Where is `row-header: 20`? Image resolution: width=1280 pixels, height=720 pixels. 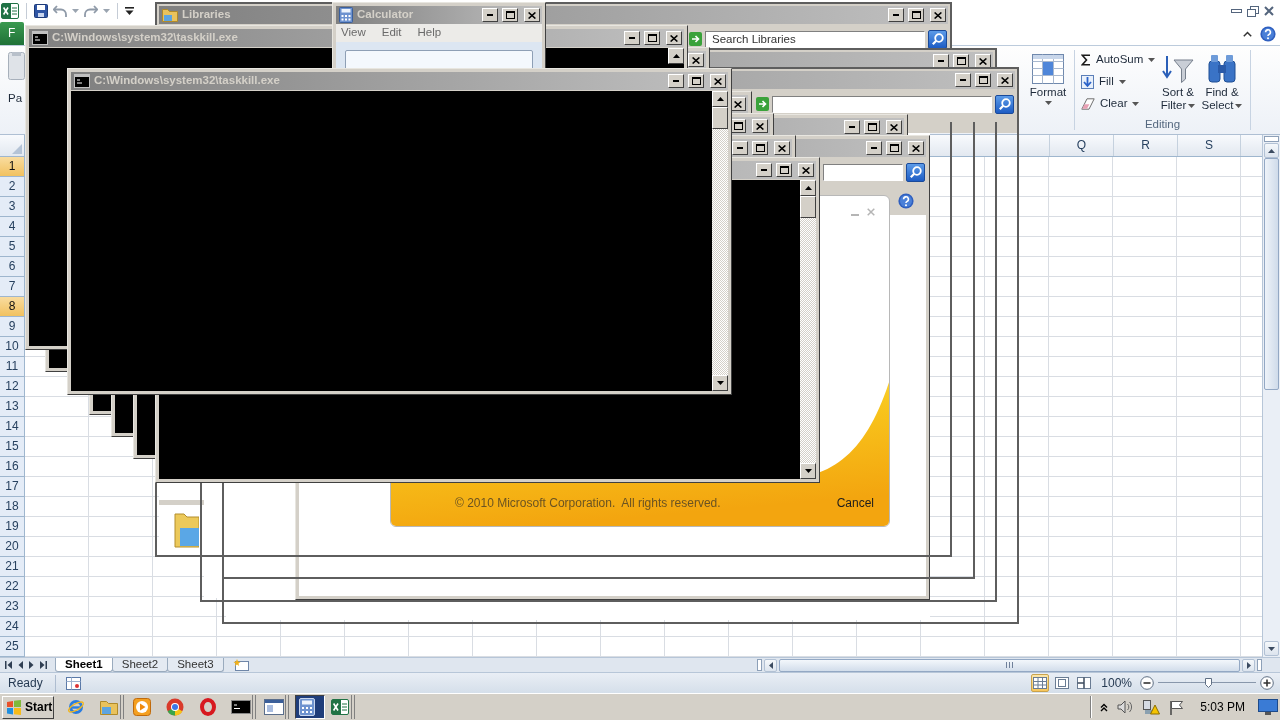 row-header: 20 is located at coordinates (12, 547).